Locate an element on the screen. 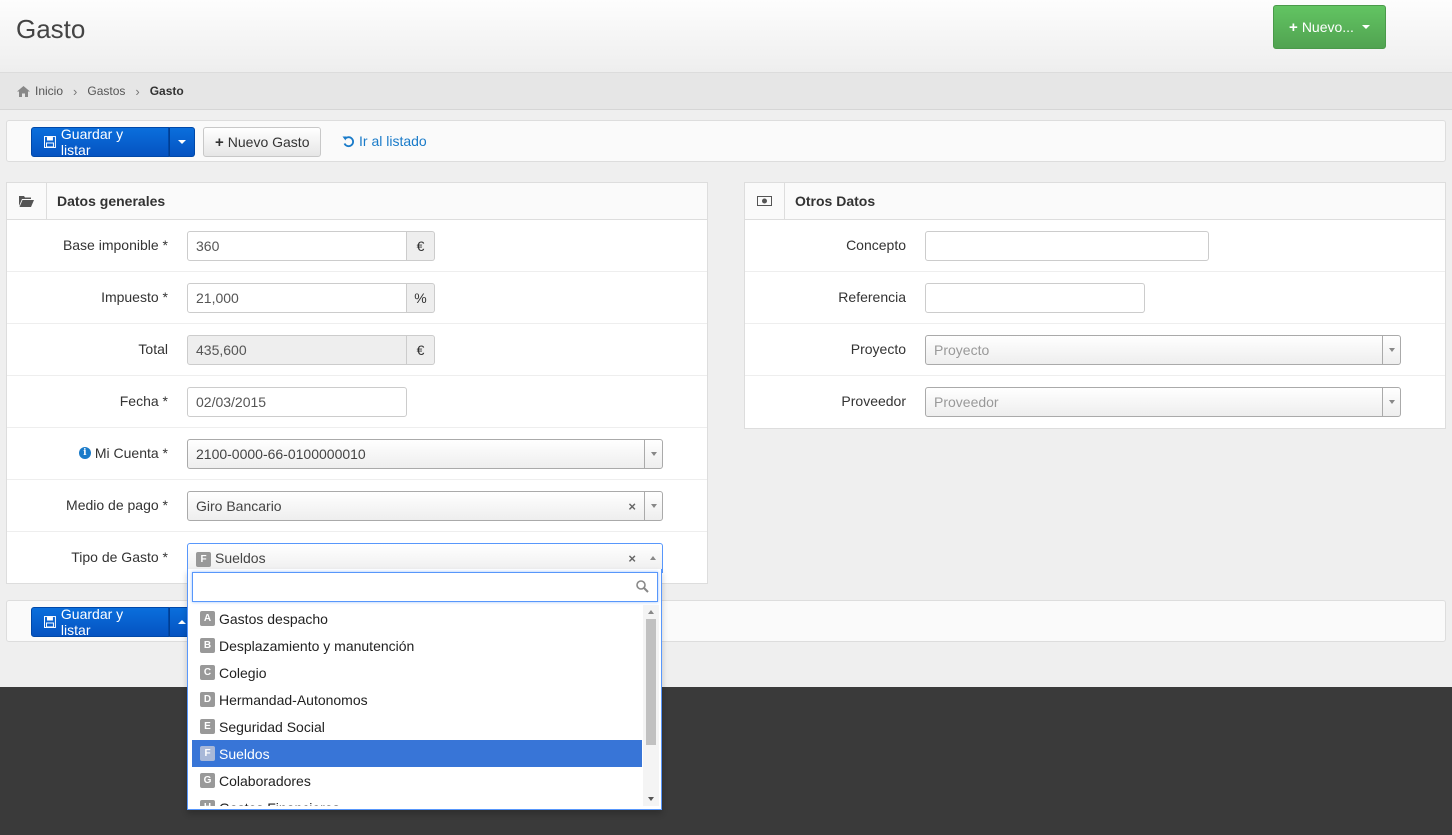  date-row: Fecha * 02/03/2015 is located at coordinates (357, 402).